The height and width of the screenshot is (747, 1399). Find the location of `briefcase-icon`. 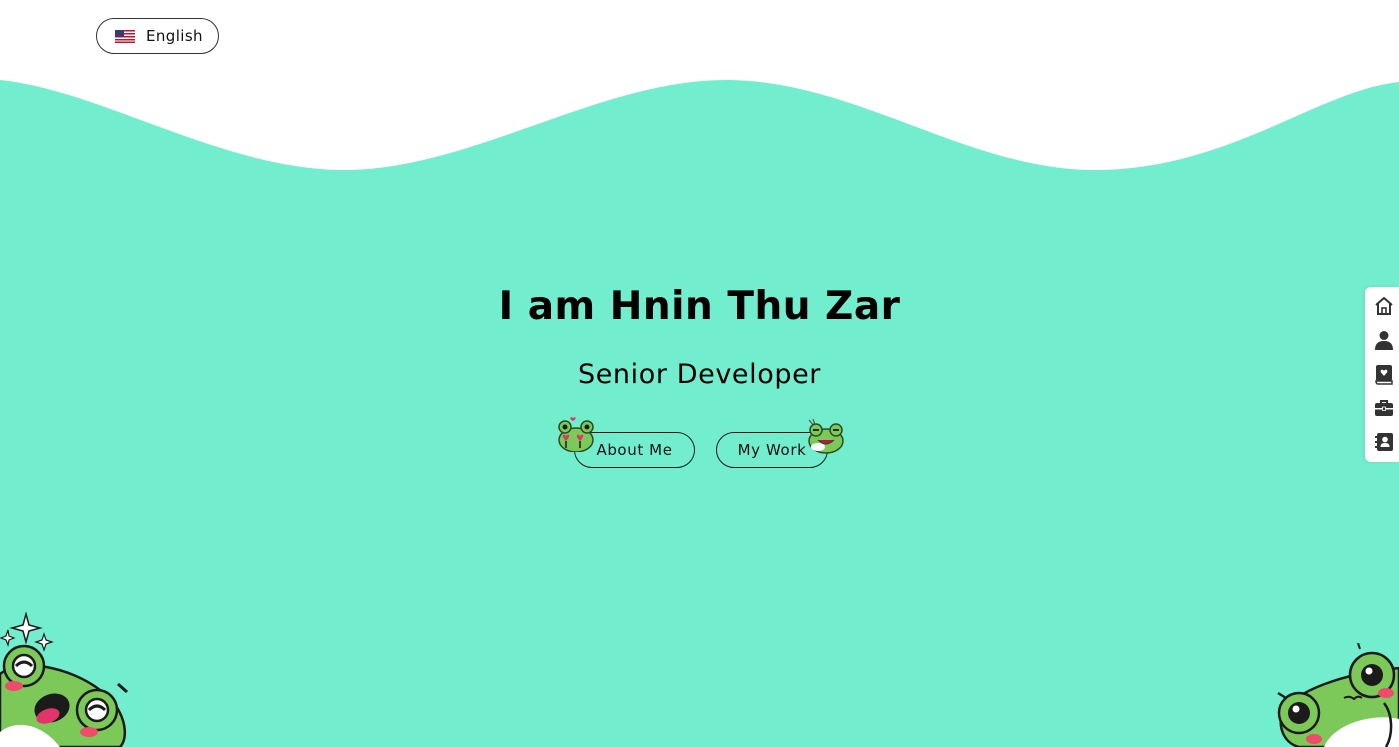

briefcase-icon is located at coordinates (1384, 408).